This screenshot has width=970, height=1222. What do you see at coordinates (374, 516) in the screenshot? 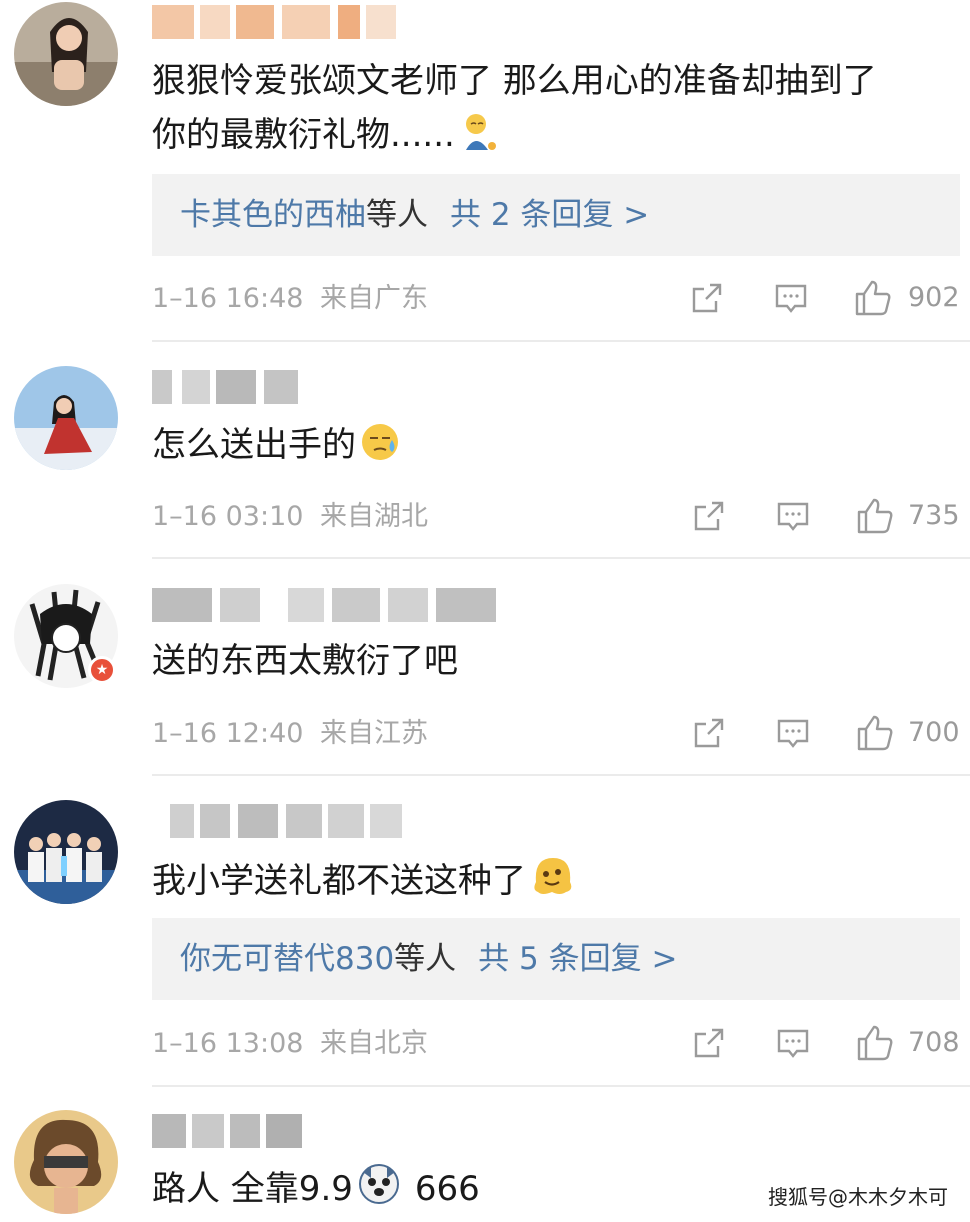
I see `comment-location: 来自湖北` at bounding box center [374, 516].